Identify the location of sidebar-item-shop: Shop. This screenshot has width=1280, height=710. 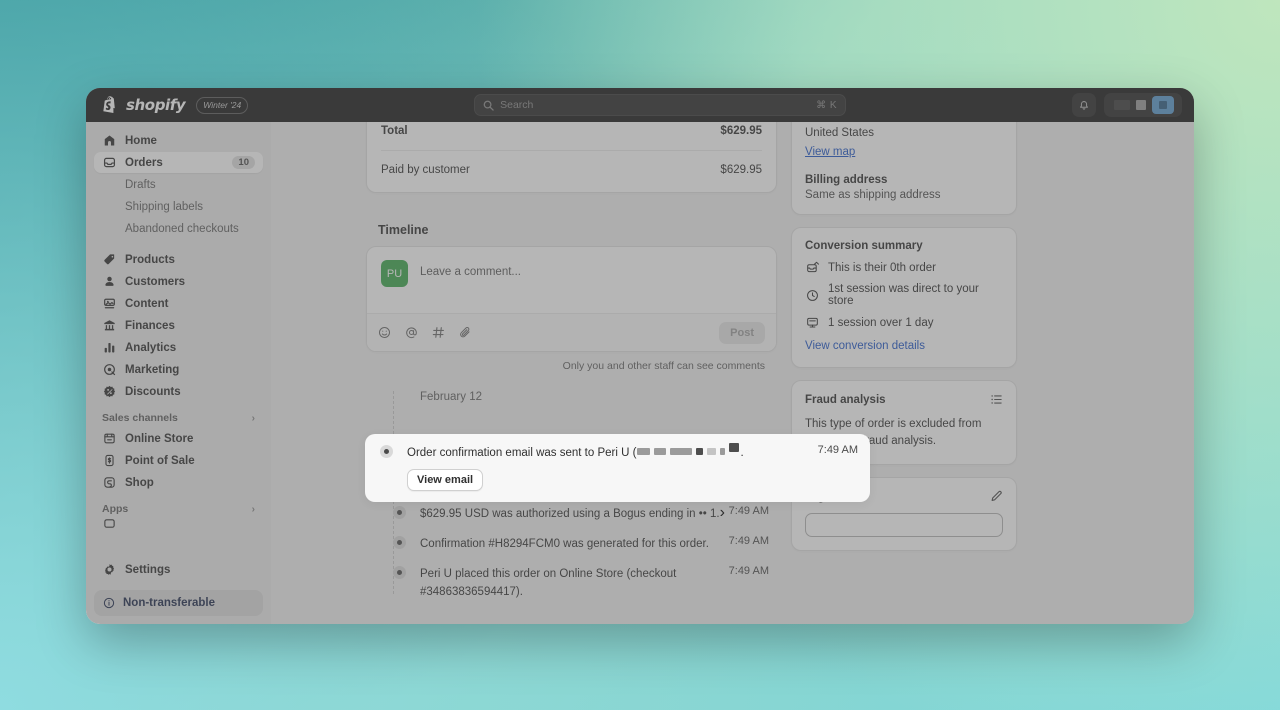
(178, 482).